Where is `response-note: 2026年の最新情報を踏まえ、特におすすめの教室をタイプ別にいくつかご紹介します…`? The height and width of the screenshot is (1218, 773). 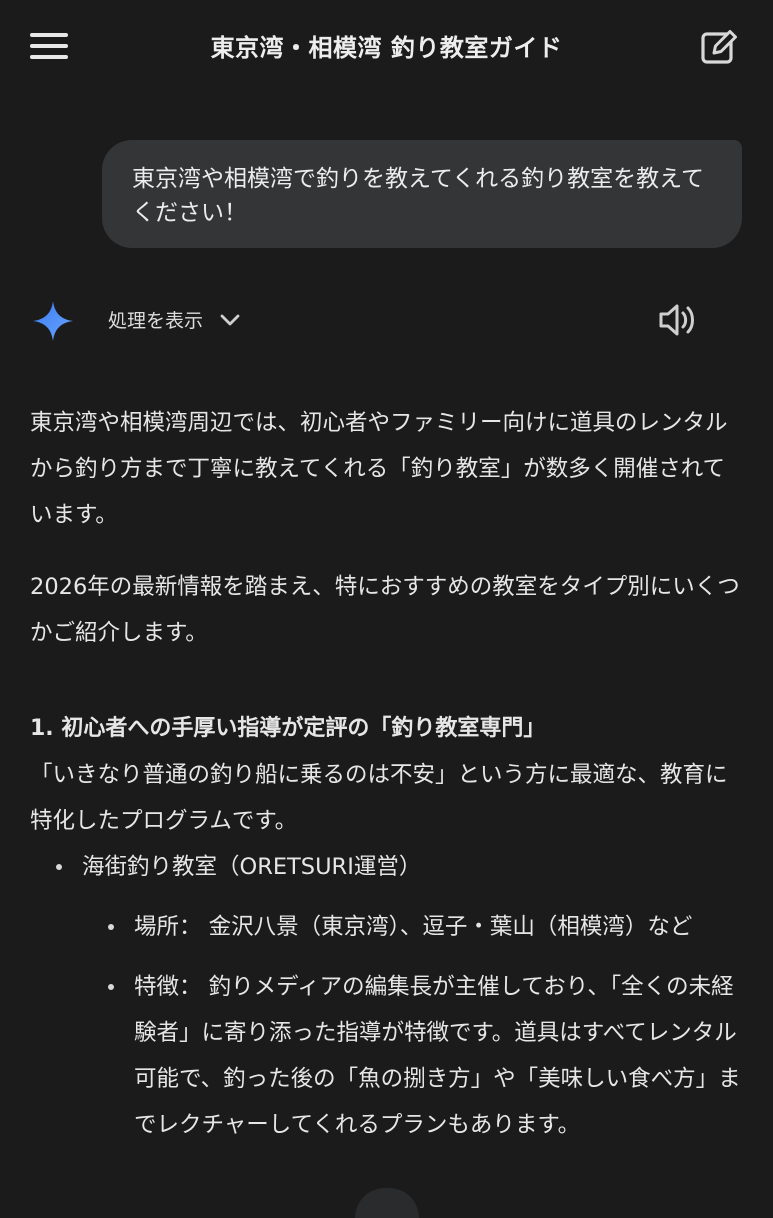 response-note: 2026年の最新情報を踏まえ、特におすすめの教室をタイプ別にいくつかご紹介します… is located at coordinates (385, 610).